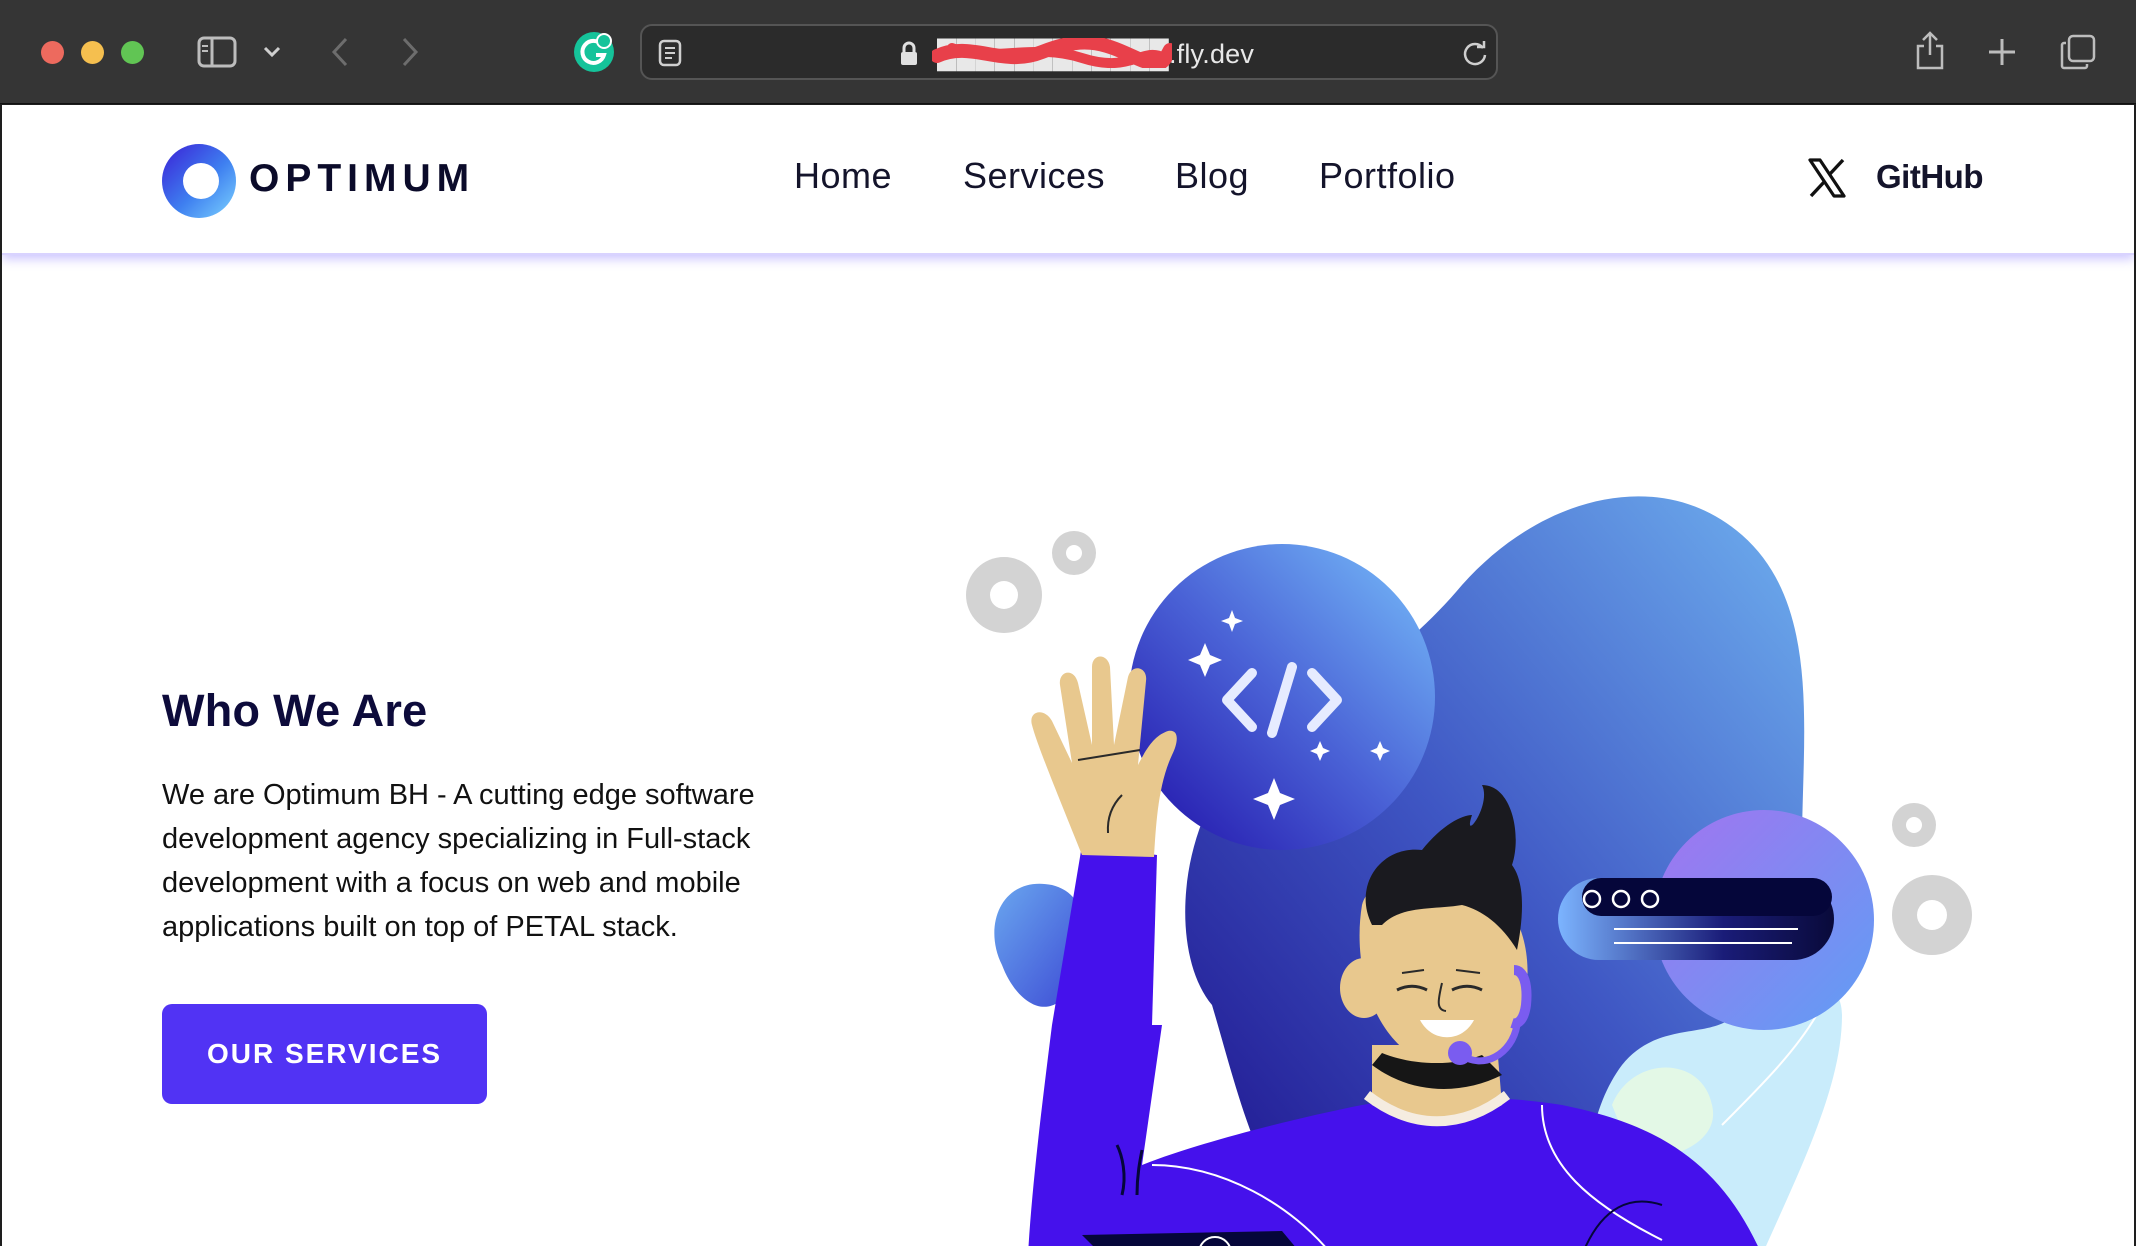 The image size is (2136, 1246). I want to click on github-link: GitHub, so click(1929, 177).